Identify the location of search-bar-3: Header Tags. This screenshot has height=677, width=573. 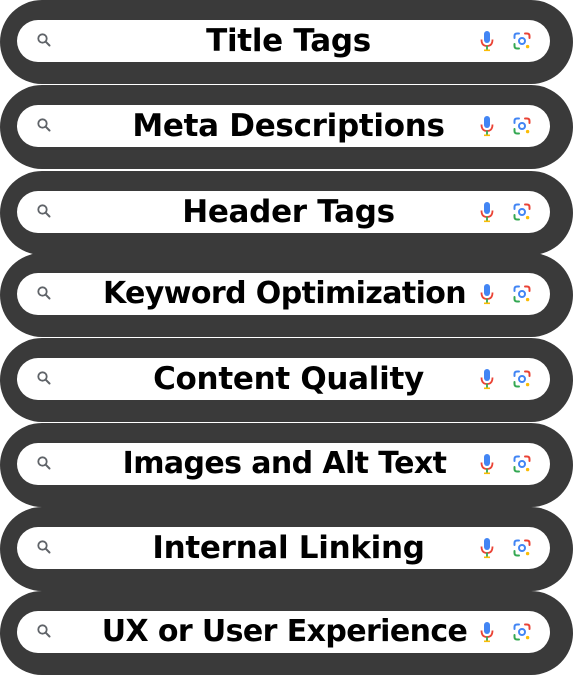
(283, 212).